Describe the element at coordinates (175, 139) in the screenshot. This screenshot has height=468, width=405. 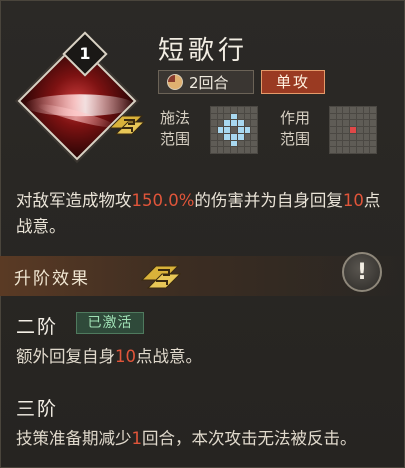
I see `cast-range-label-line2: 范围` at that location.